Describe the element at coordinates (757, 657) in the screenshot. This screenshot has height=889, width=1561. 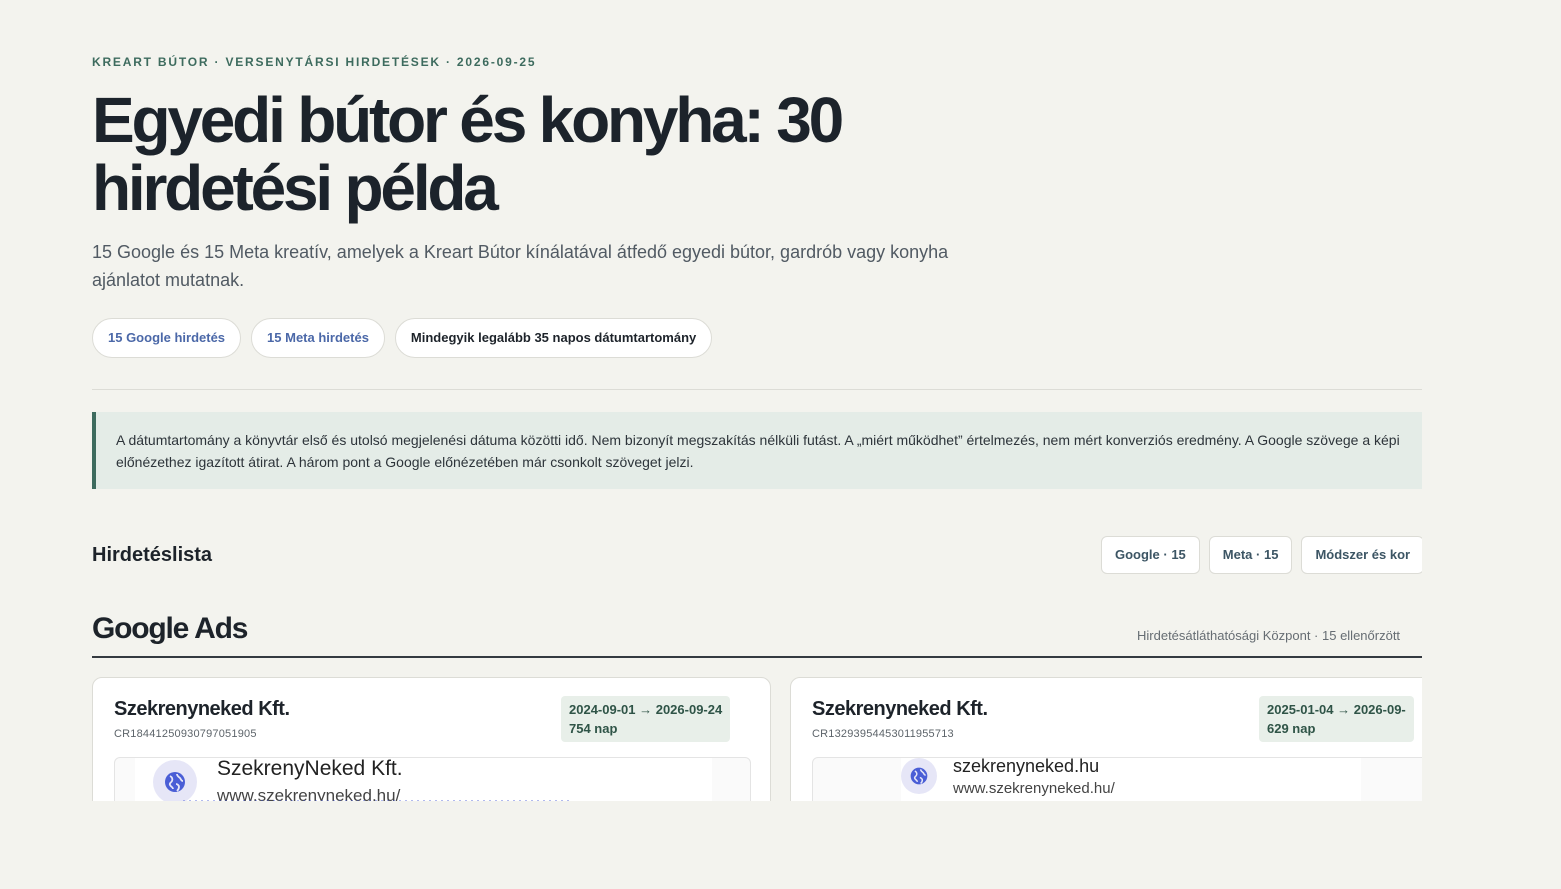
I see `section-rule` at that location.